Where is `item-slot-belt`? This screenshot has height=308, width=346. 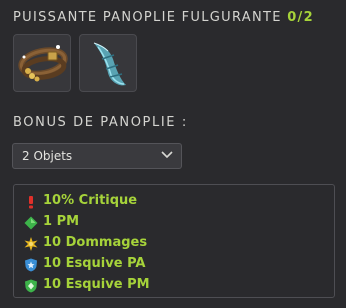
item-slot-belt is located at coordinates (42, 63).